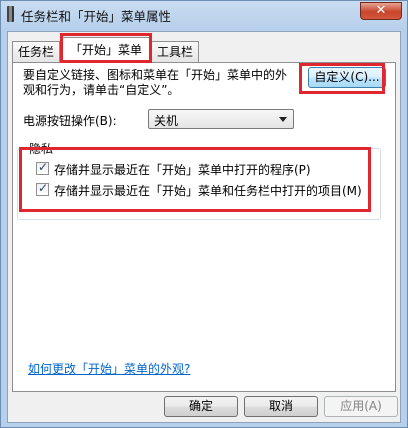  I want to click on close-button: ✕, so click(381, 11).